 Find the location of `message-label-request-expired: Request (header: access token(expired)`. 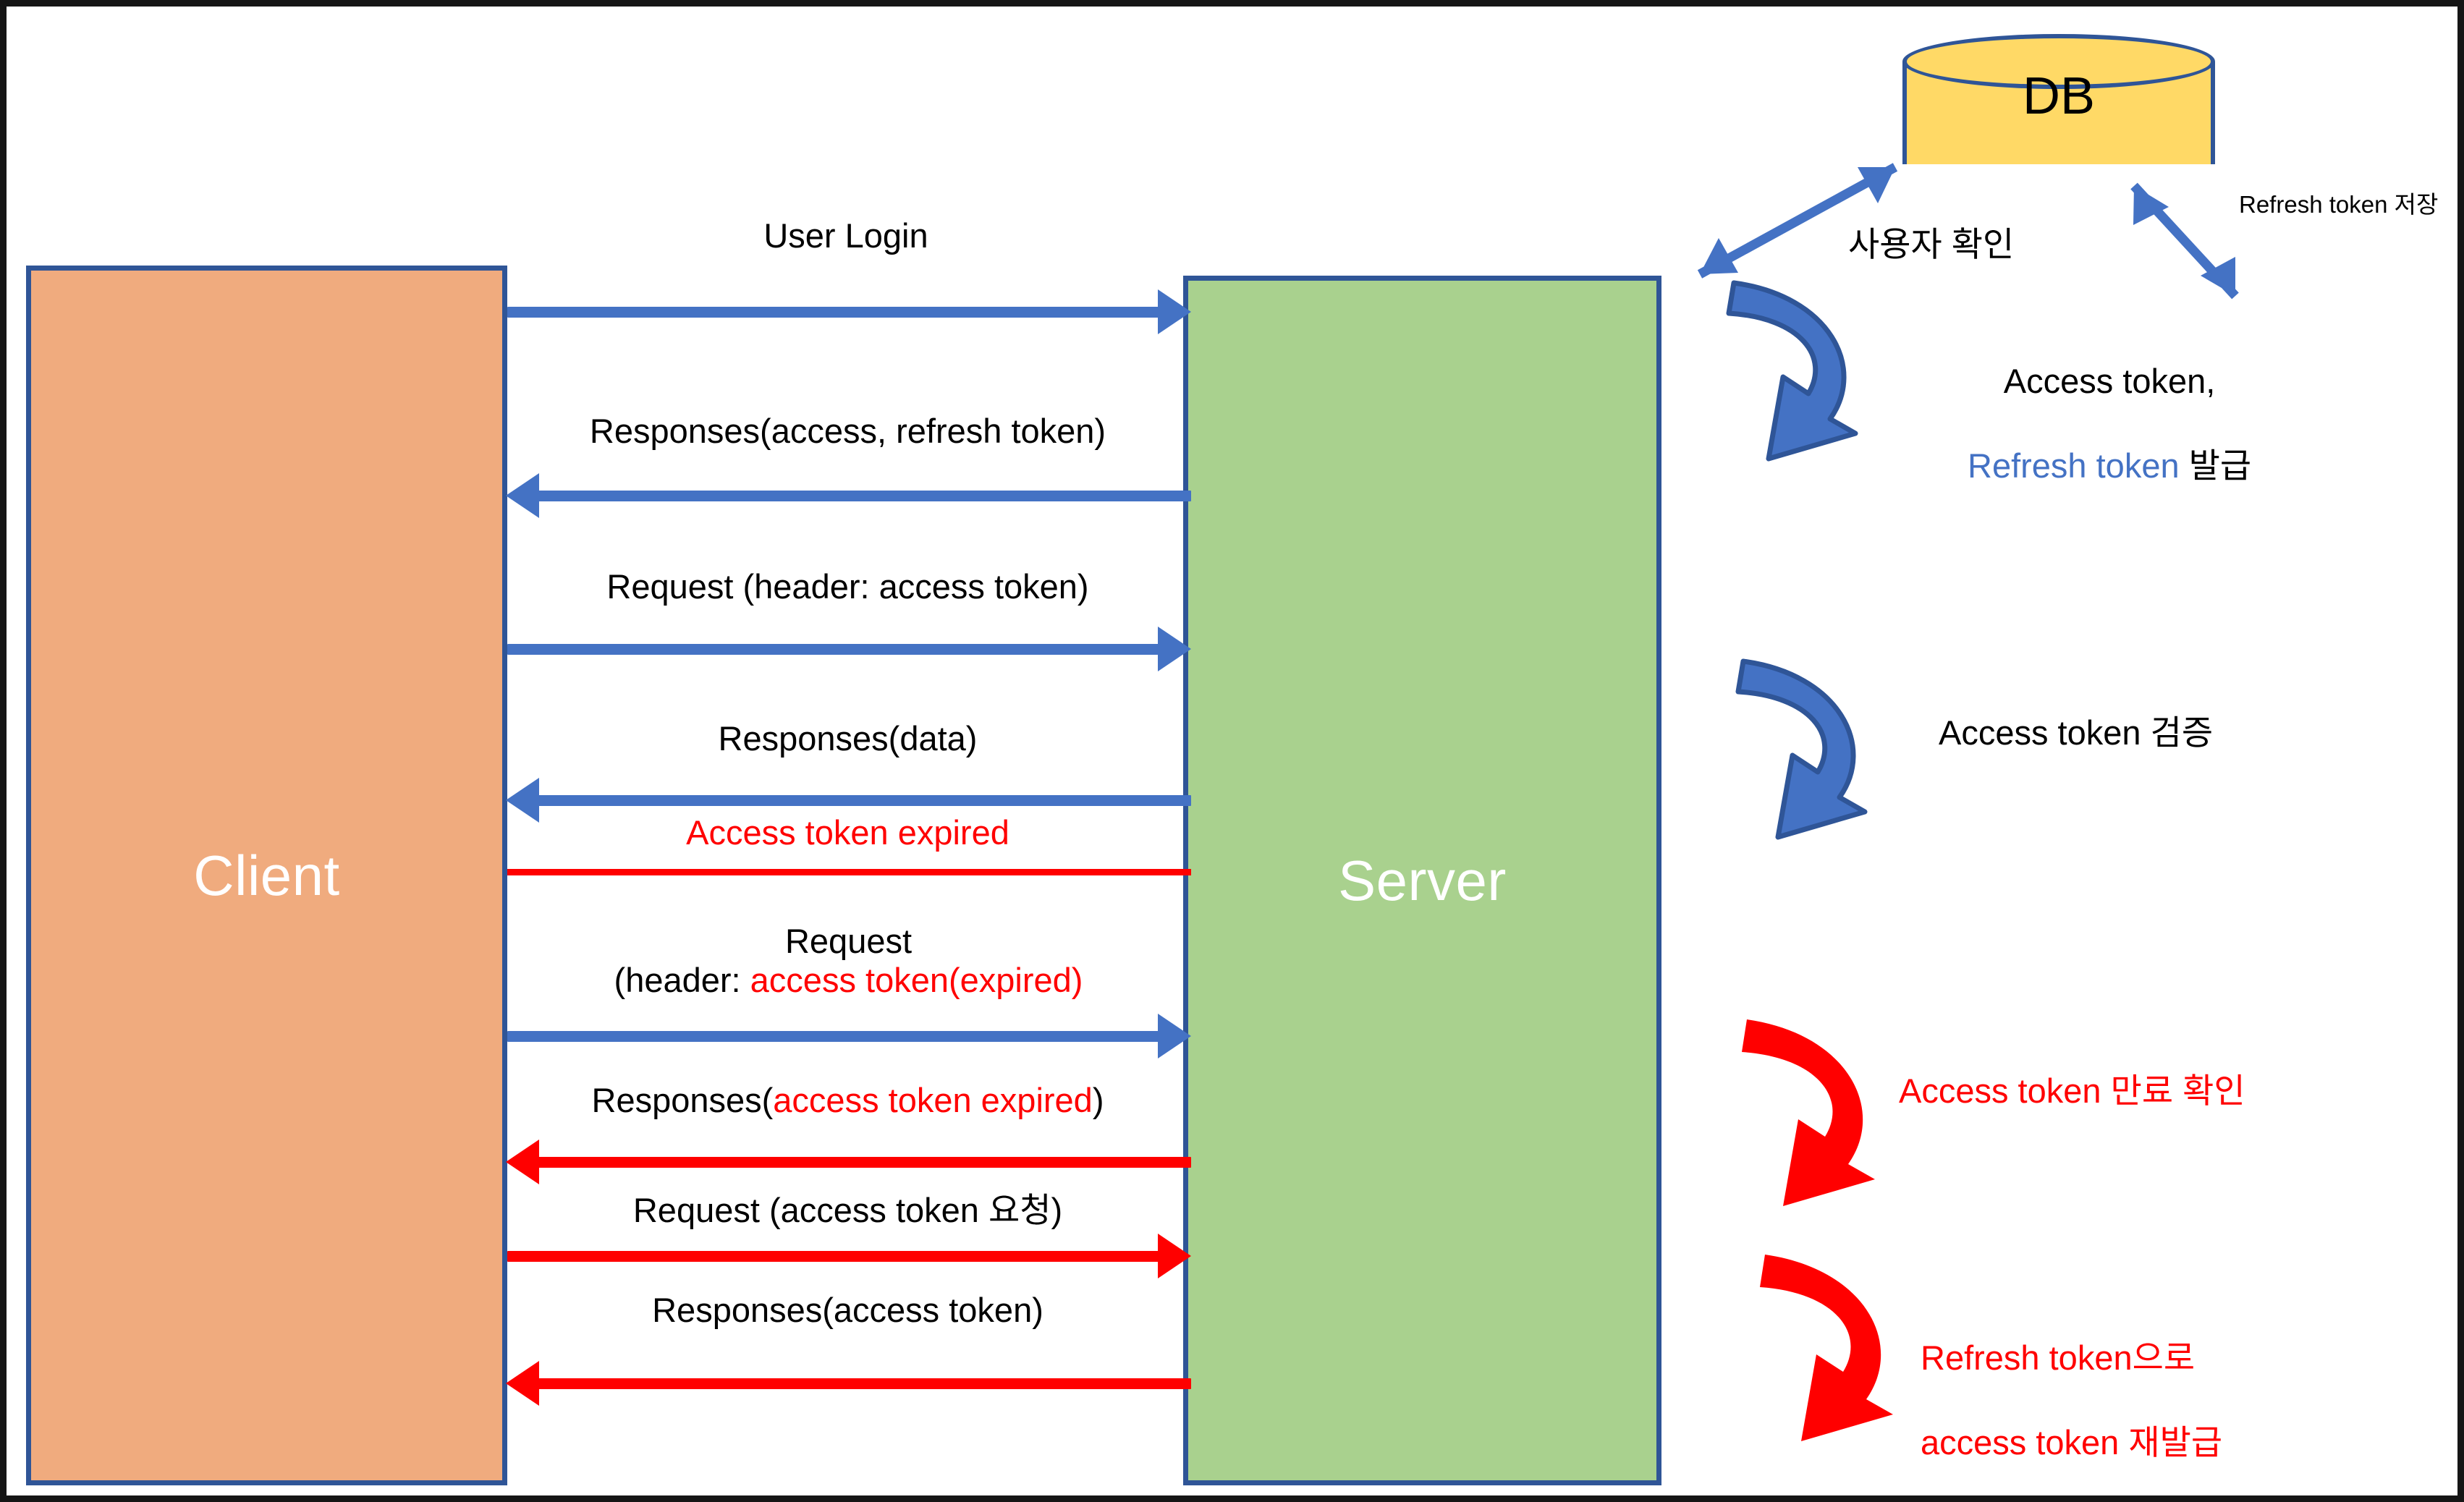

message-label-request-expired: Request (header: access token(expired) is located at coordinates (848, 961).